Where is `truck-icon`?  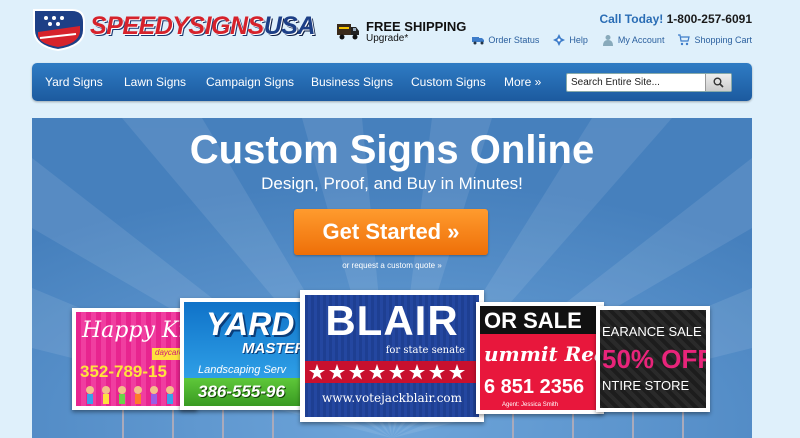
truck-icon is located at coordinates (478, 41).